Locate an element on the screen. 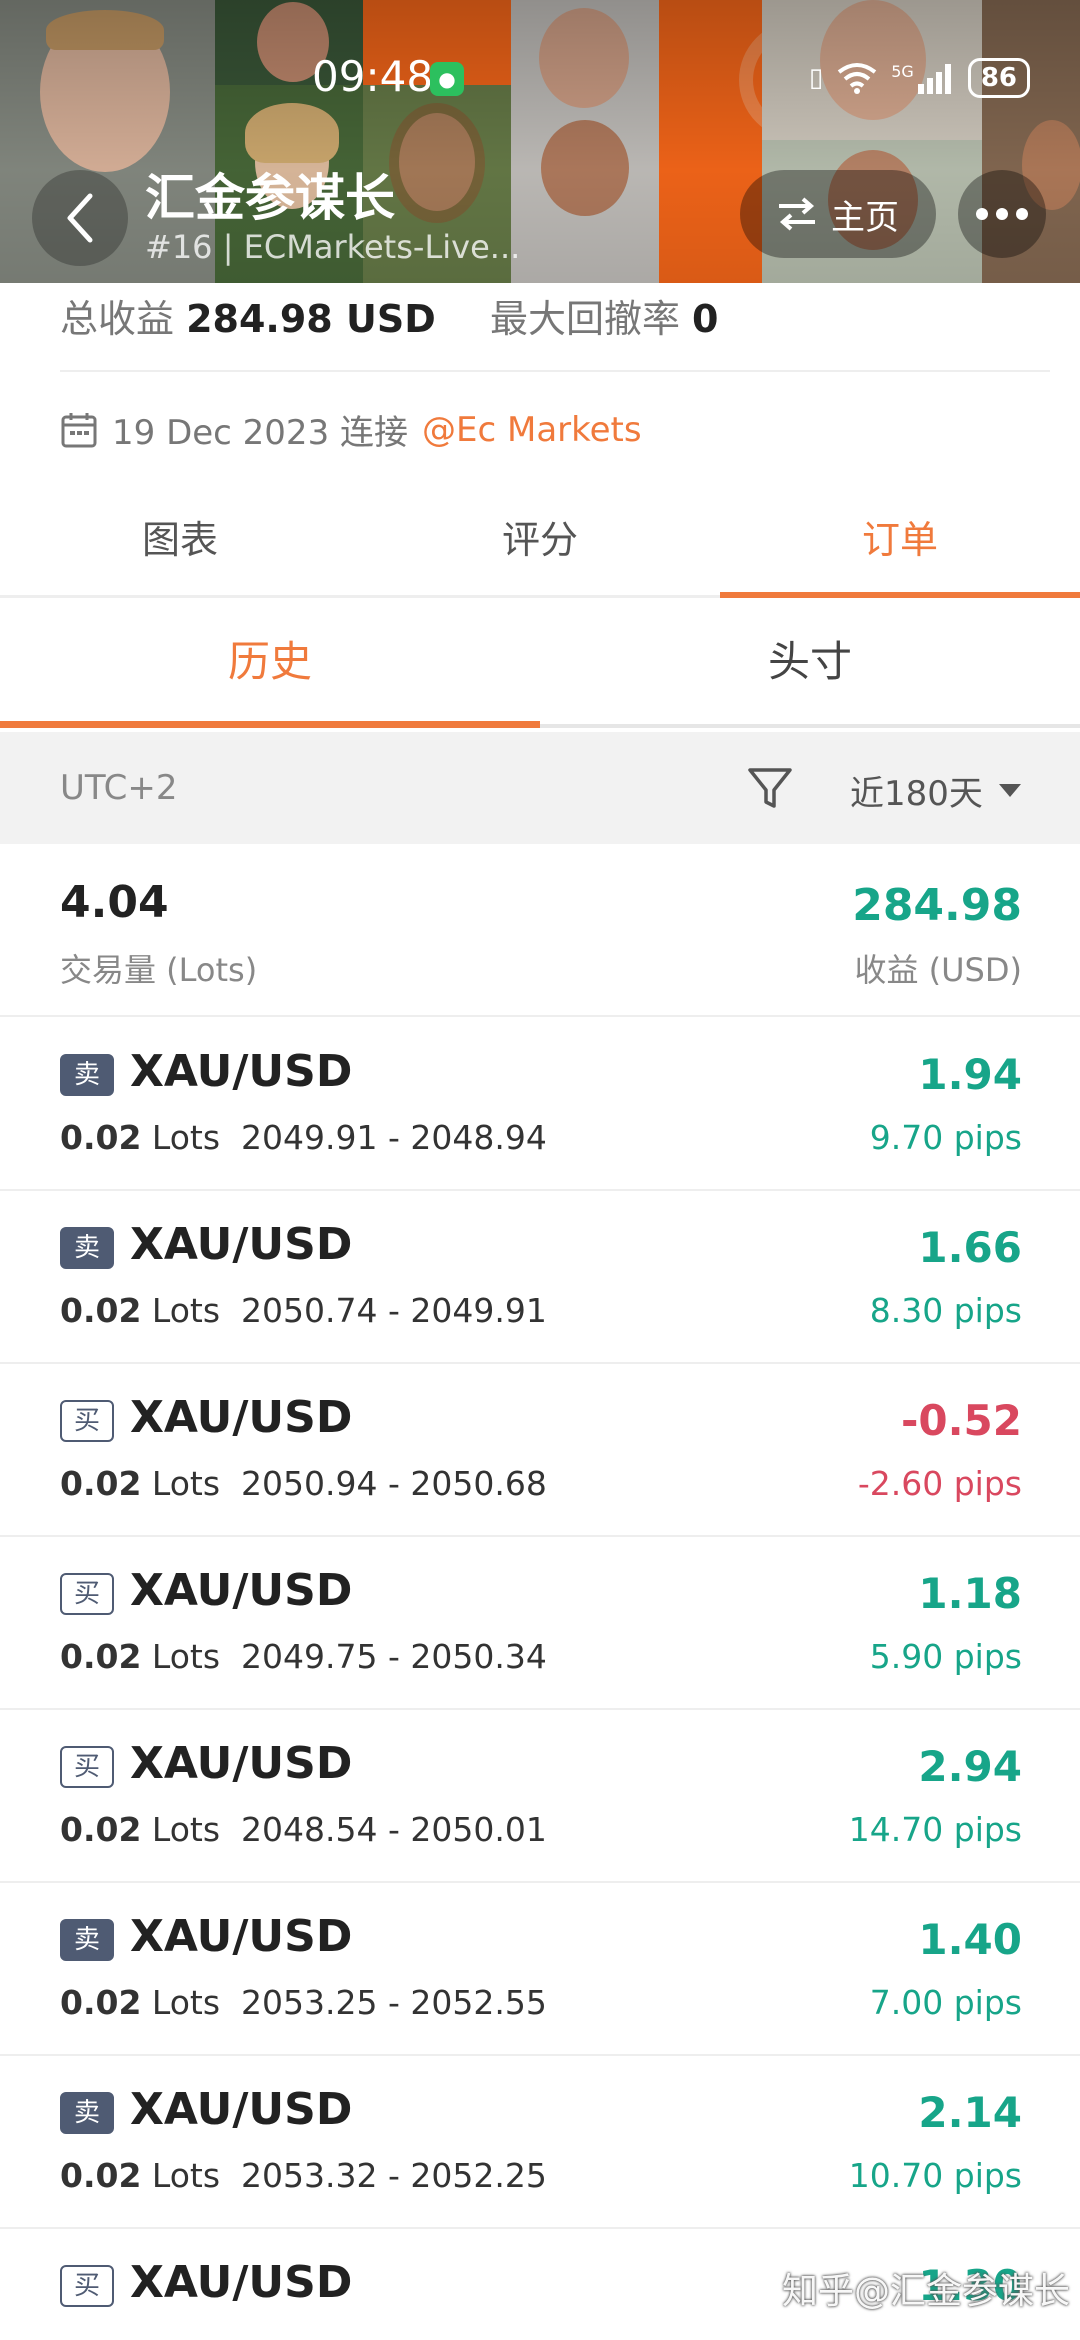 The image size is (1080, 2340). profit-summary: 总收益 284.98 USD 最大回撤率 0 is located at coordinates (389, 315).